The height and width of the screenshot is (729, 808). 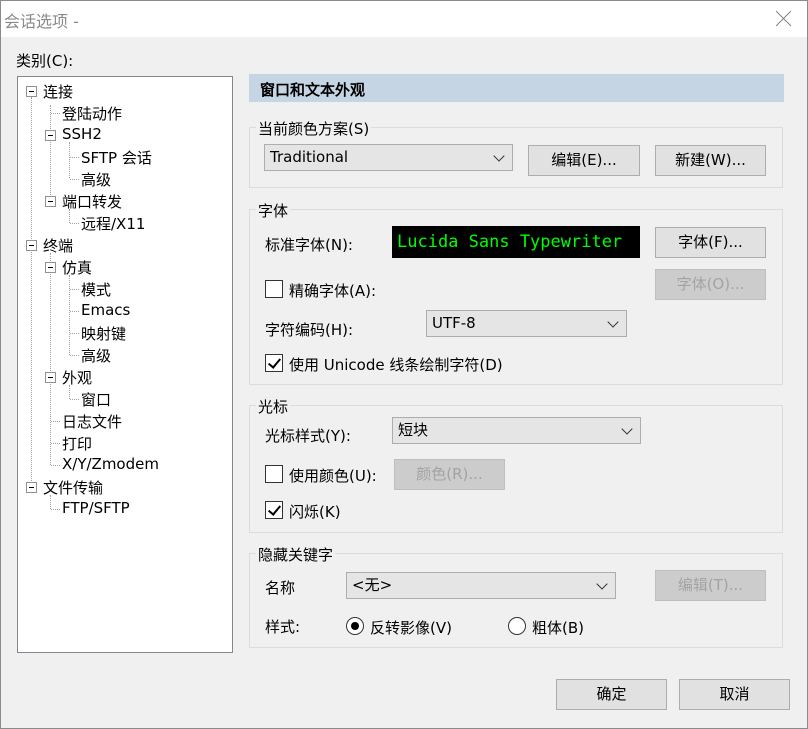 What do you see at coordinates (105, 310) in the screenshot?
I see `tree-item-emacs: Emacs` at bounding box center [105, 310].